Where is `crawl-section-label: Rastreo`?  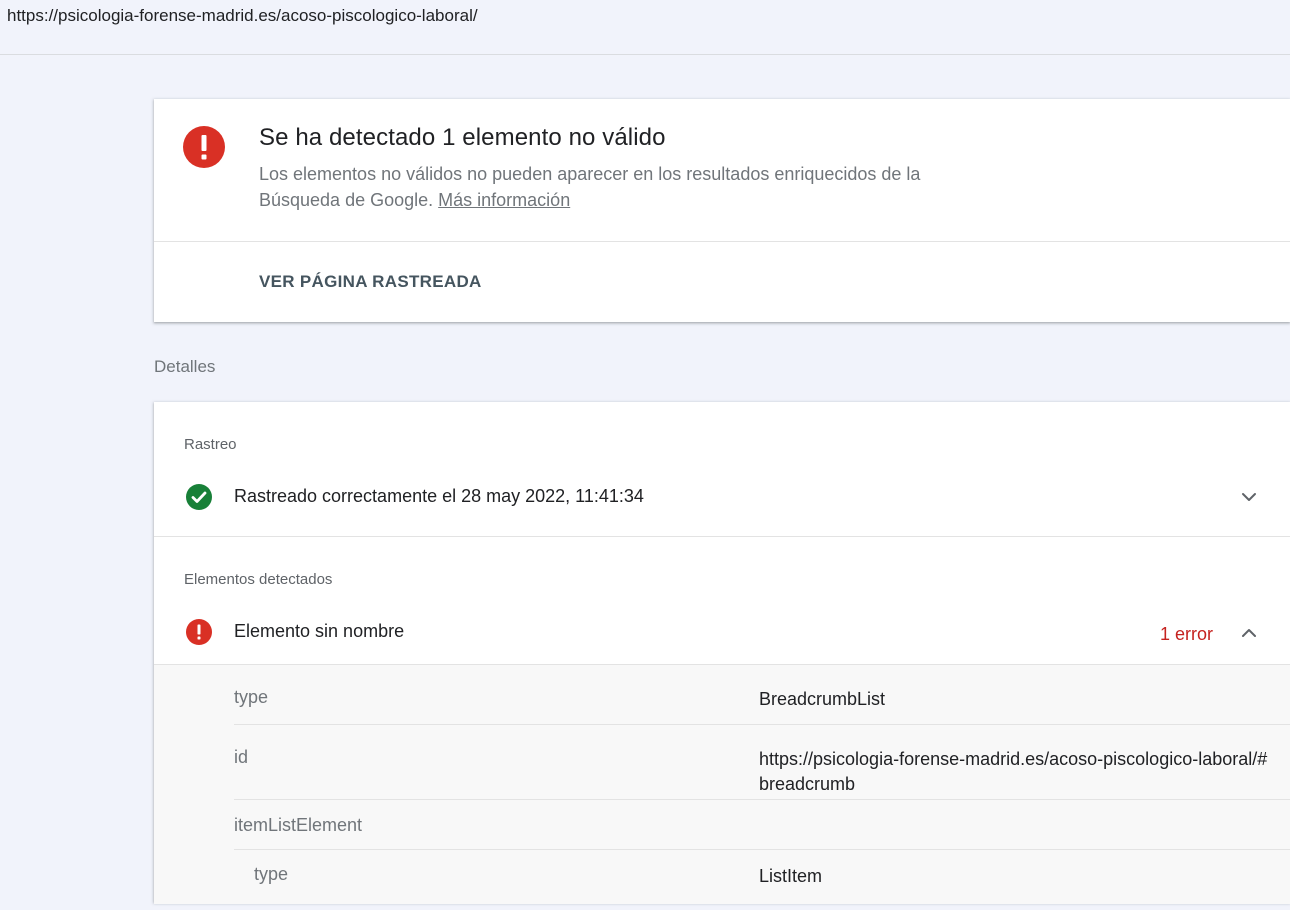 crawl-section-label: Rastreo is located at coordinates (210, 444).